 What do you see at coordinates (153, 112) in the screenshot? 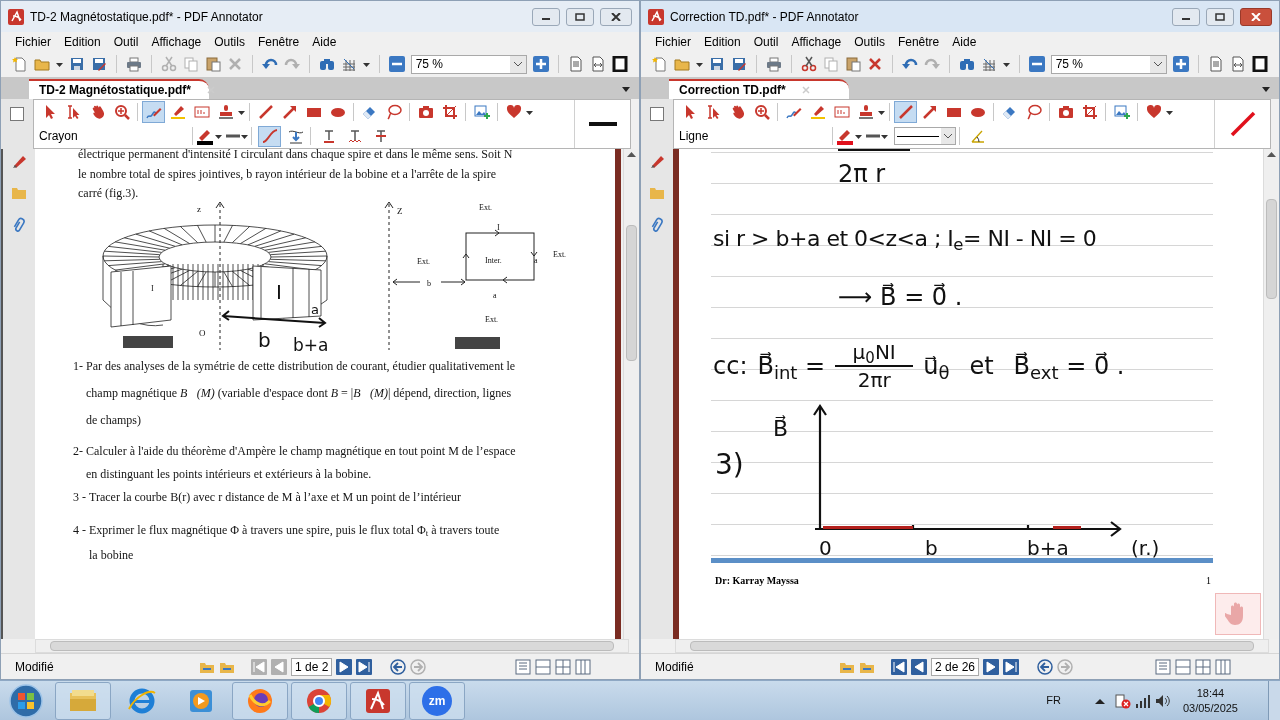
I see `pen-tool` at bounding box center [153, 112].